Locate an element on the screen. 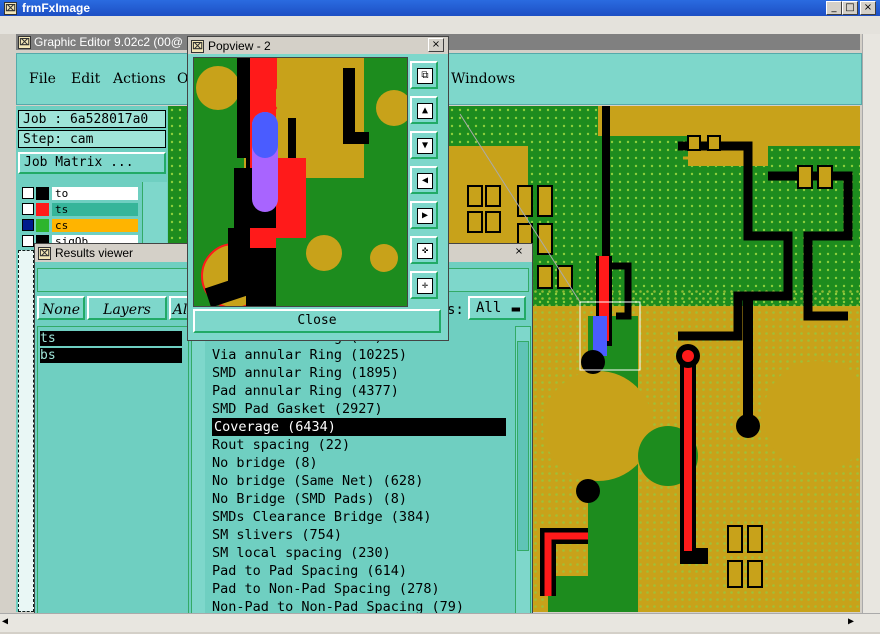  minimize-button: _ is located at coordinates (834, 8).